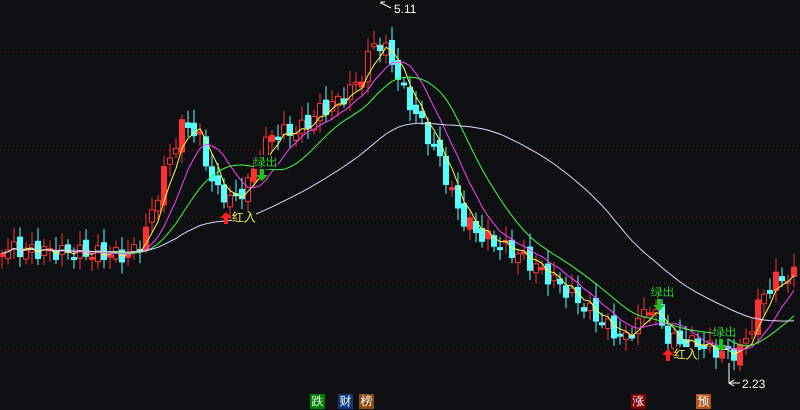 Image resolution: width=800 pixels, height=410 pixels. Describe the element at coordinates (345, 401) in the screenshot. I see `event-marker: 财` at that location.